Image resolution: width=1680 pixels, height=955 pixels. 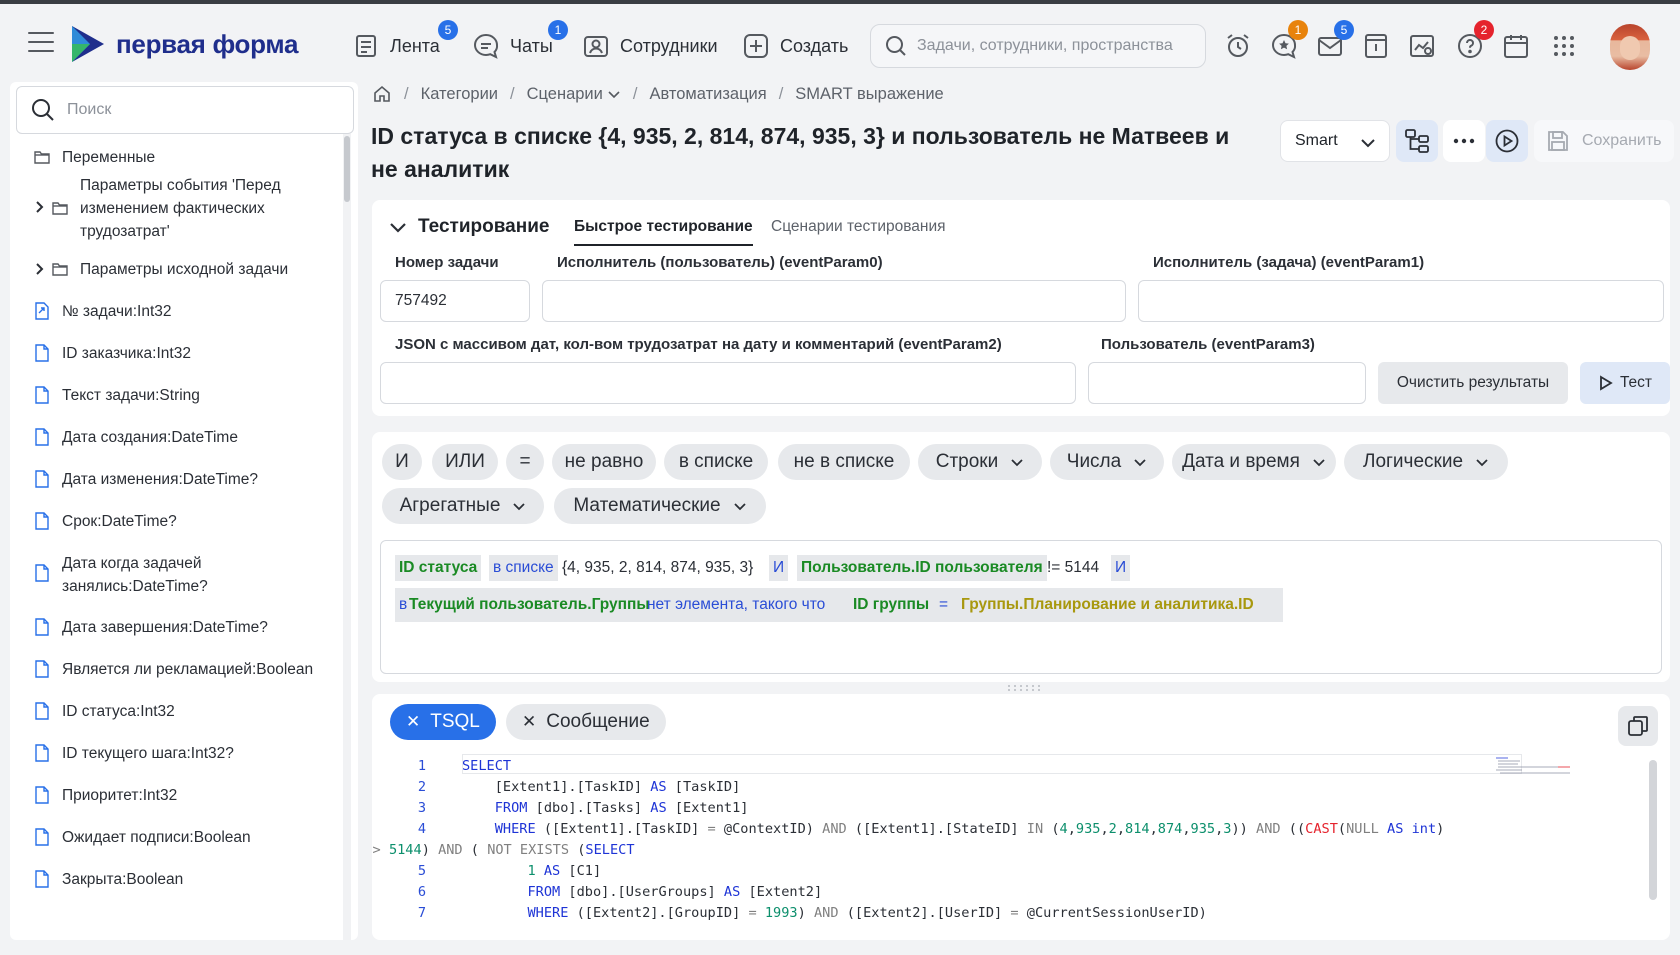 I want to click on breadcrumb-categories: Категории, so click(x=459, y=94).